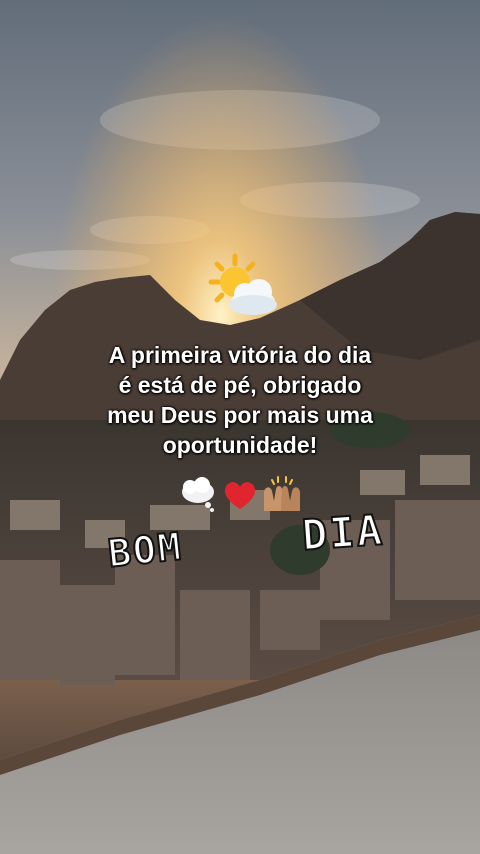  I want to click on message-line: A primeira vitória do dia, so click(240, 355).